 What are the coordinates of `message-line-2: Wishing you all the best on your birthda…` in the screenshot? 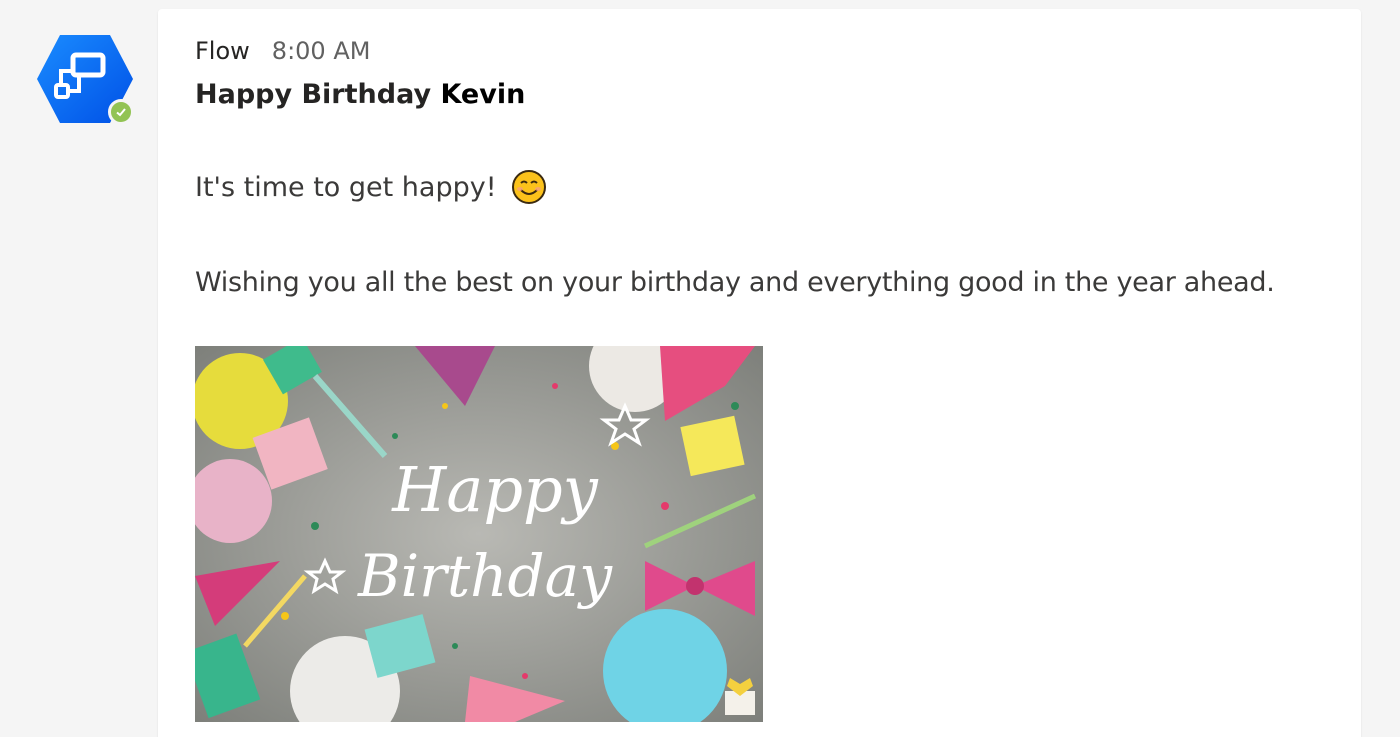 It's located at (735, 282).